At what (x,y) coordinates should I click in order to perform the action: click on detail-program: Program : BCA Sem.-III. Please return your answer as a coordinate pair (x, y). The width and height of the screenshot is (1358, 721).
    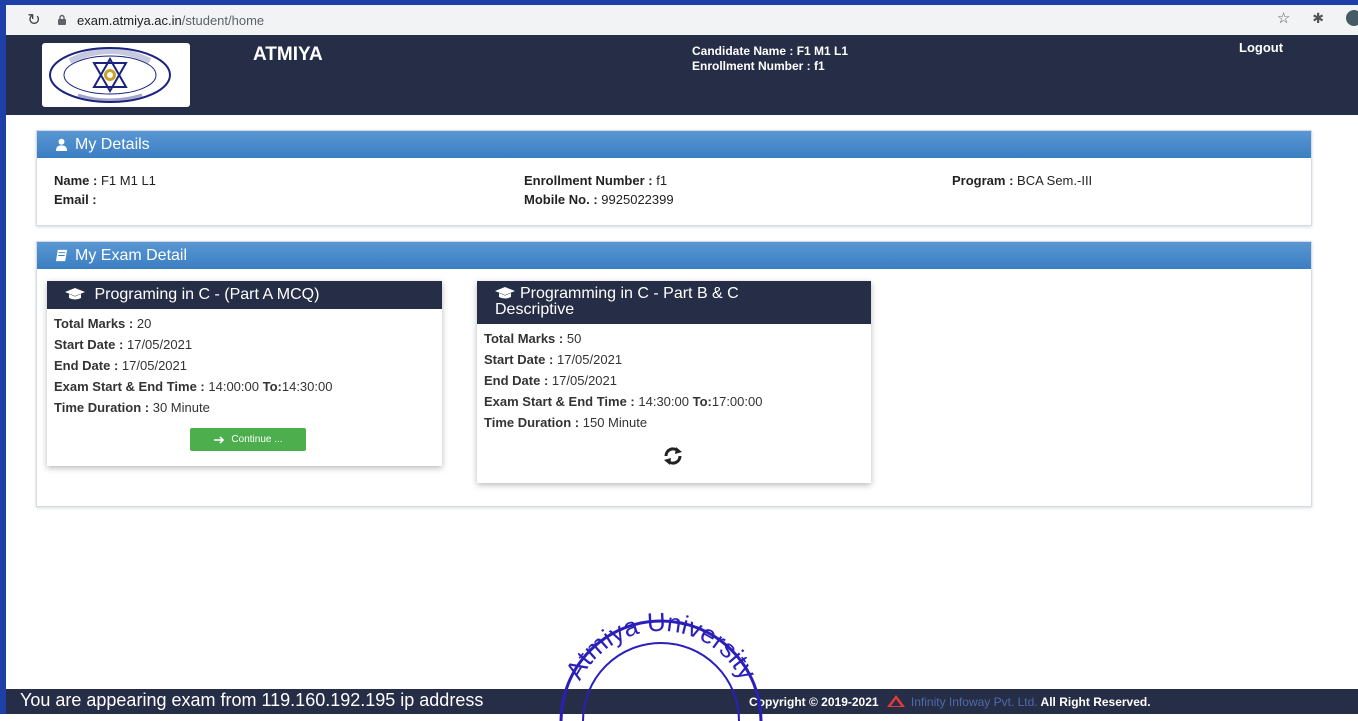
    Looking at the image, I should click on (1022, 180).